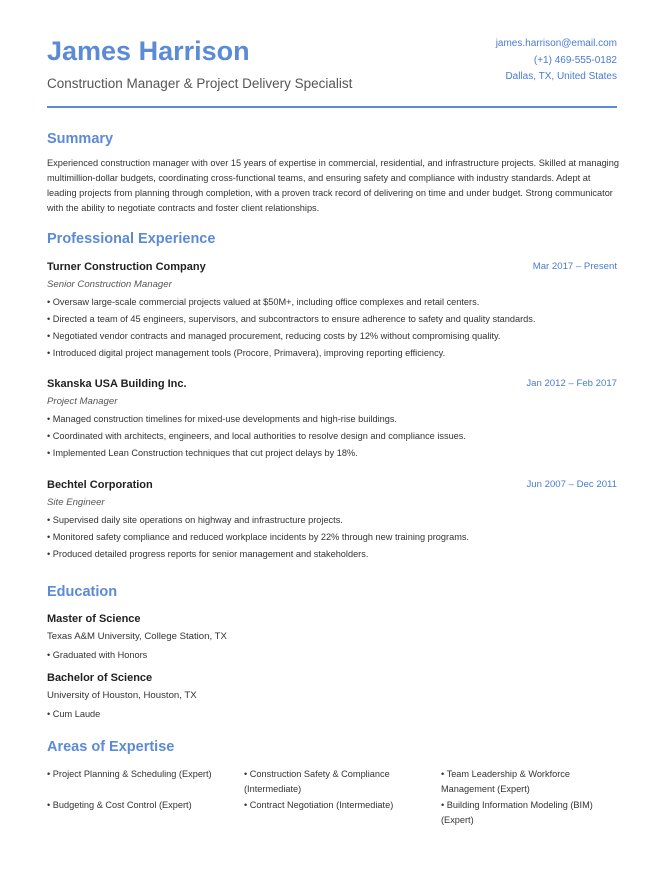 This screenshot has height=883, width=669. Describe the element at coordinates (574, 266) in the screenshot. I see `job-dates: Mar 2017 – Present` at that location.